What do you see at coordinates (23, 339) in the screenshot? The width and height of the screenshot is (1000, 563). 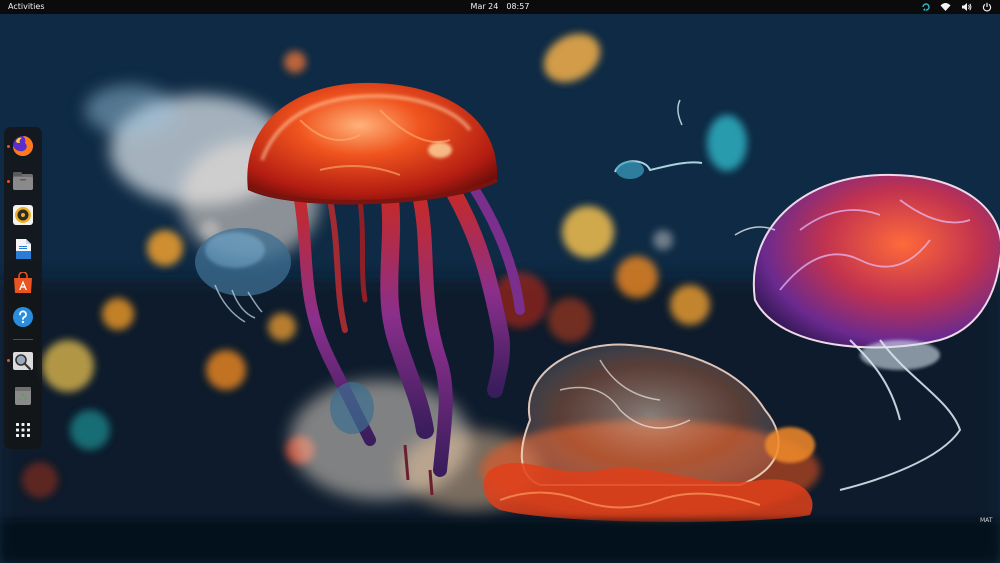 I see `dock-separator` at bounding box center [23, 339].